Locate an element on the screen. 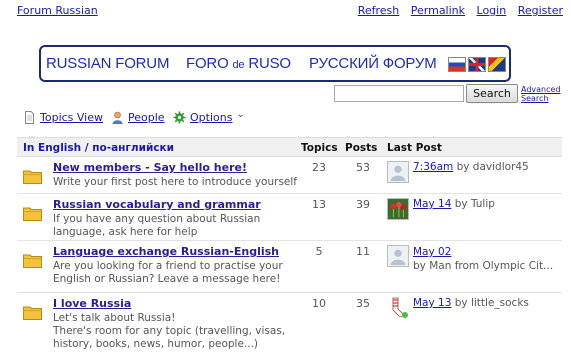 The width and height of the screenshot is (571, 359). options-item: Options ⌄ is located at coordinates (209, 116).